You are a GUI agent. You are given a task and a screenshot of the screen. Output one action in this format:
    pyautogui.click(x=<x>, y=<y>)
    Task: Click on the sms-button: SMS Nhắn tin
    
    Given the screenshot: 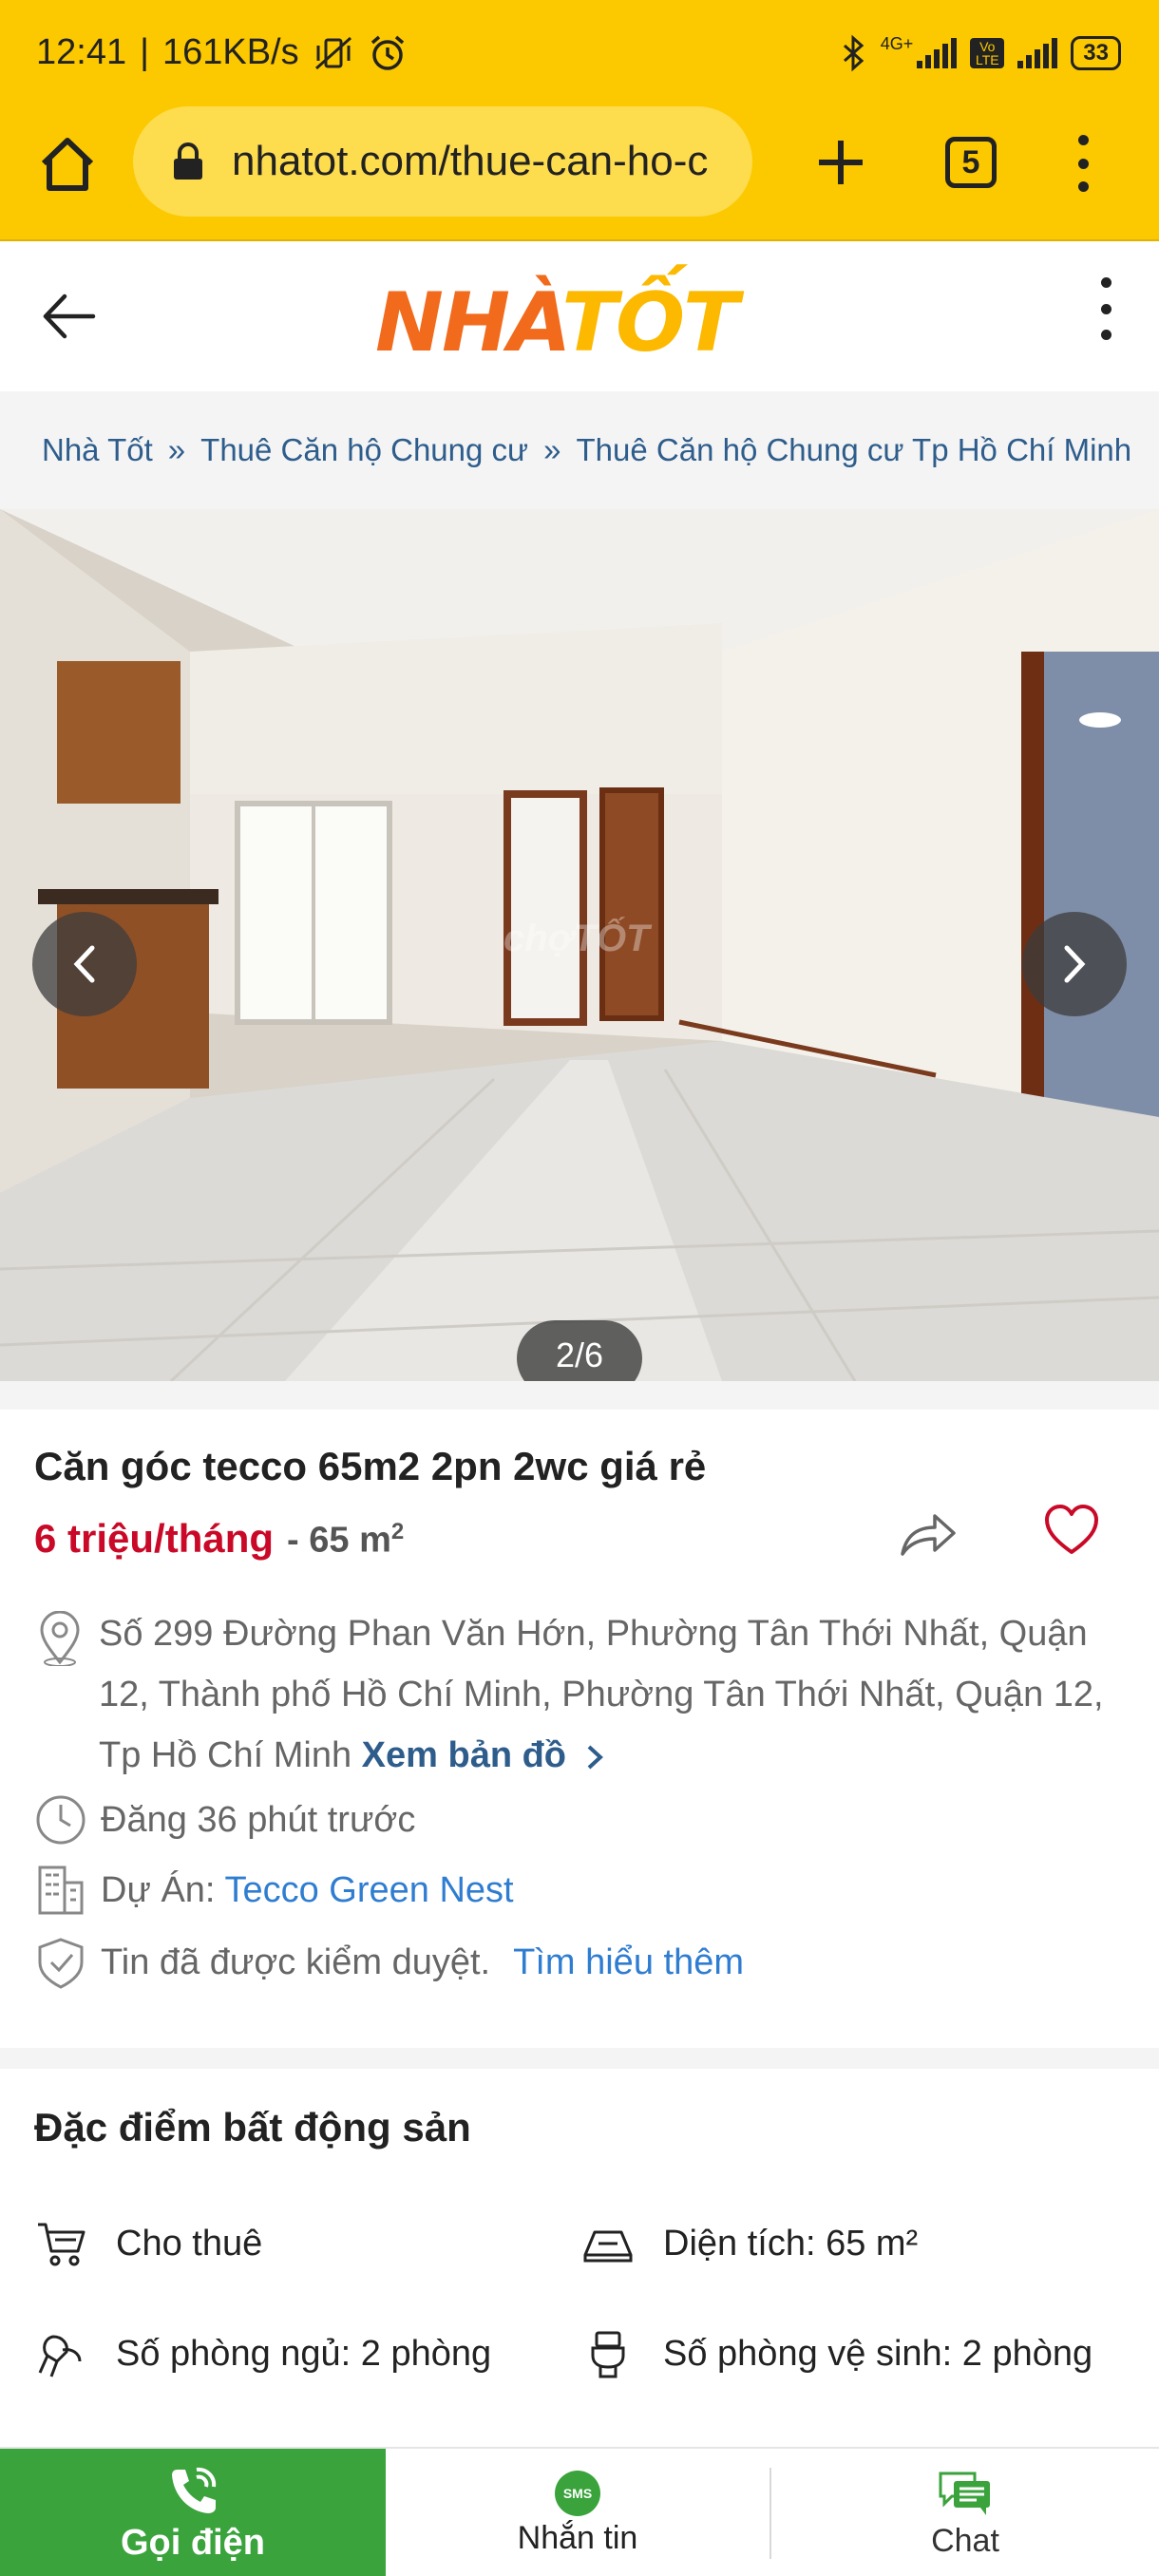 What is the action you would take?
    pyautogui.click(x=578, y=2513)
    